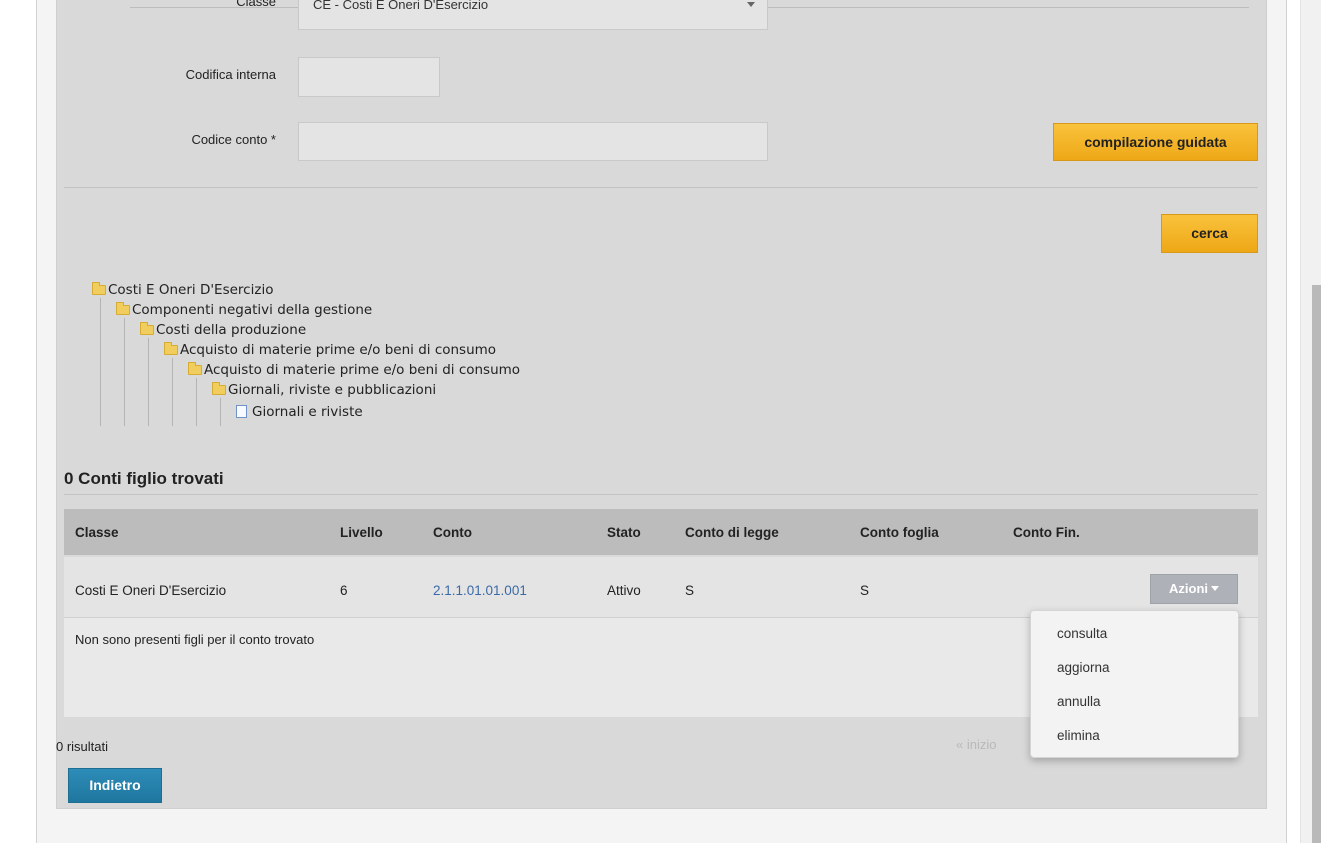 The width and height of the screenshot is (1321, 843). I want to click on codifica-interna-input, so click(369, 77).